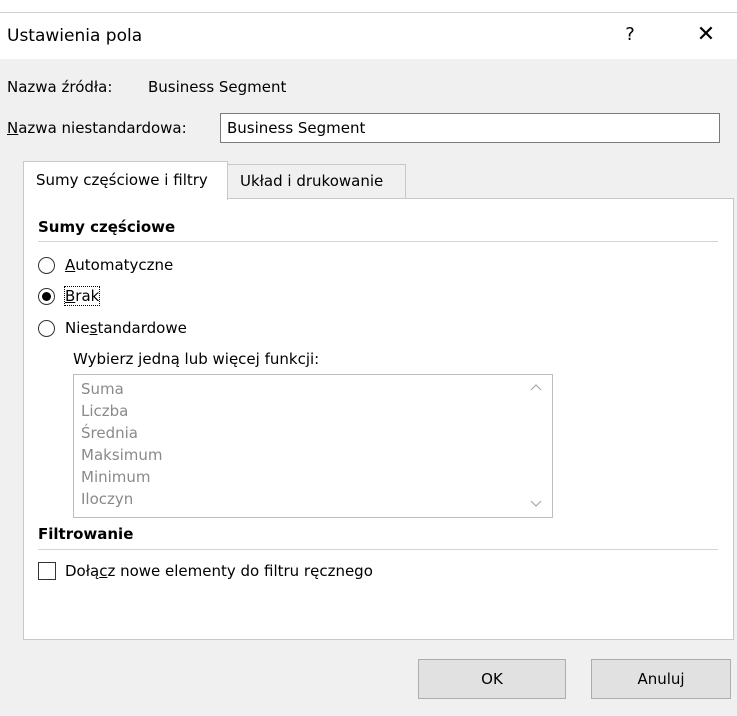 This screenshot has width=737, height=716. I want to click on list-item: Maksimum, so click(122, 455).